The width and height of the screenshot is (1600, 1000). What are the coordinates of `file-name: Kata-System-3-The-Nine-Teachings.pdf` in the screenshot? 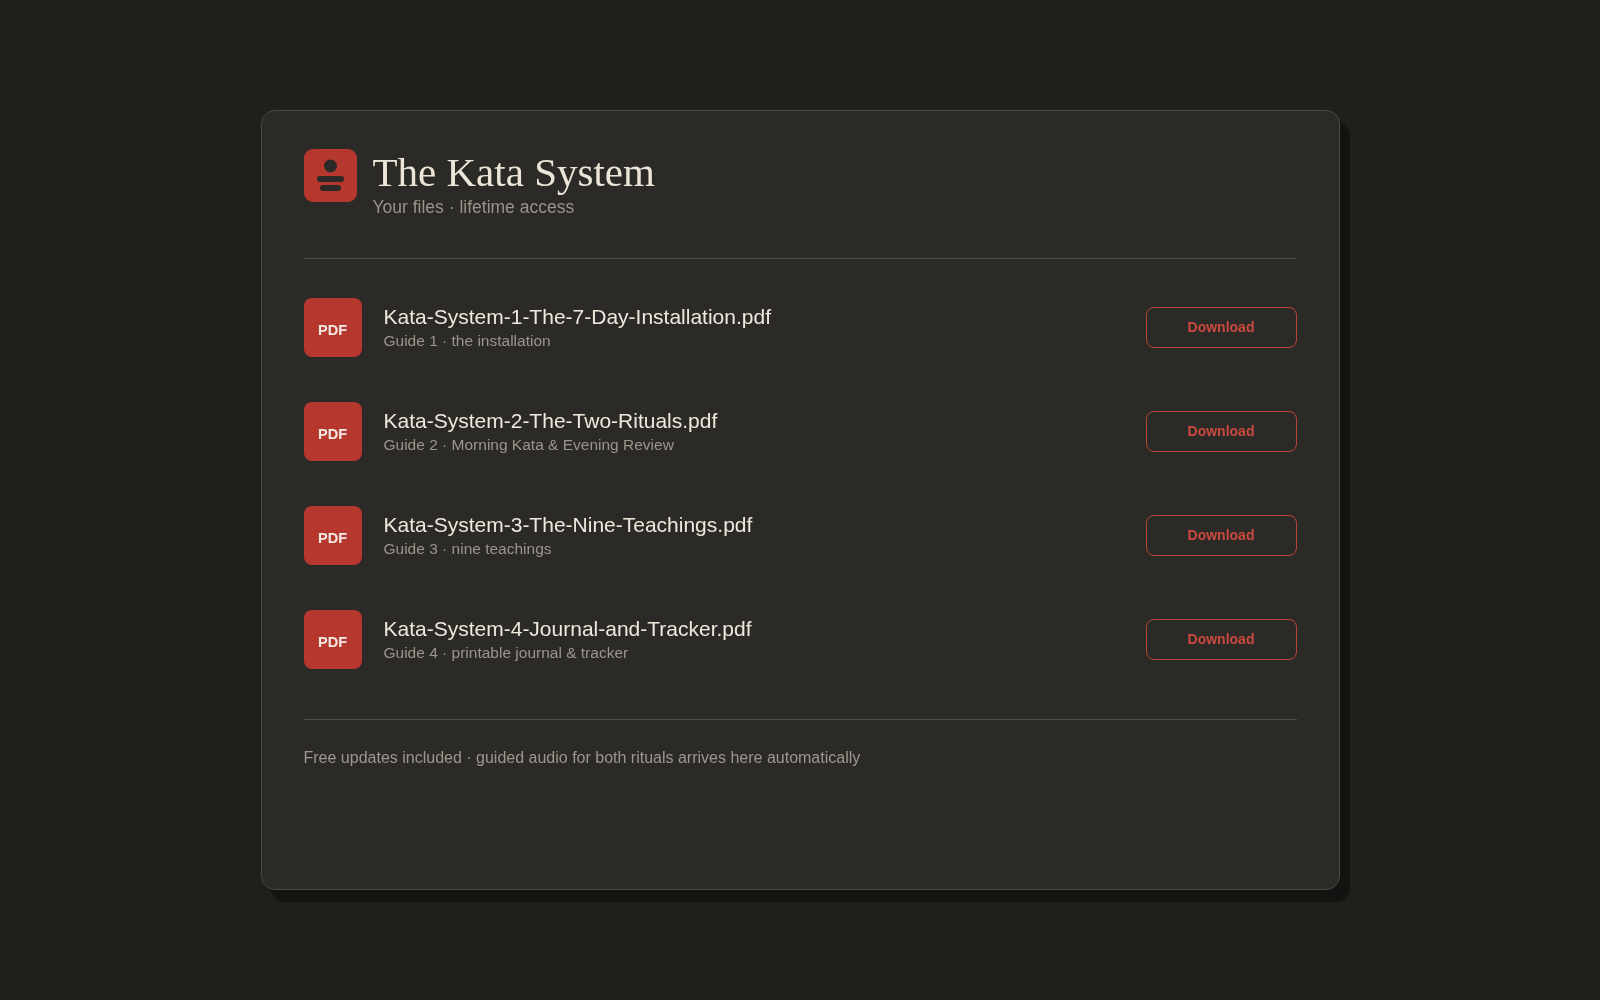 It's located at (568, 524).